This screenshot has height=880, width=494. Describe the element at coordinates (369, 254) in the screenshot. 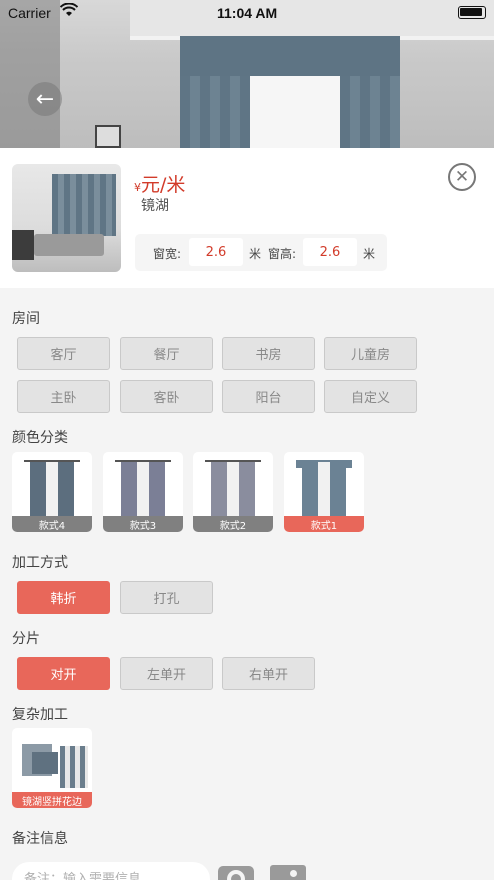

I see `height-unit: 米` at that location.